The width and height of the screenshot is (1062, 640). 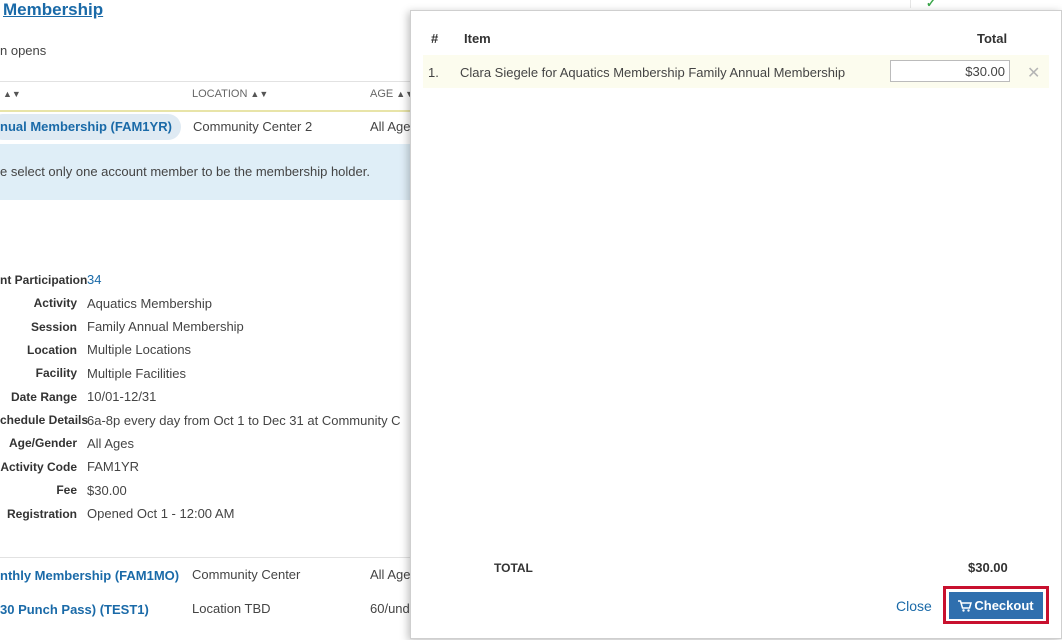 What do you see at coordinates (513, 568) in the screenshot?
I see `total-label: TOTAL` at bounding box center [513, 568].